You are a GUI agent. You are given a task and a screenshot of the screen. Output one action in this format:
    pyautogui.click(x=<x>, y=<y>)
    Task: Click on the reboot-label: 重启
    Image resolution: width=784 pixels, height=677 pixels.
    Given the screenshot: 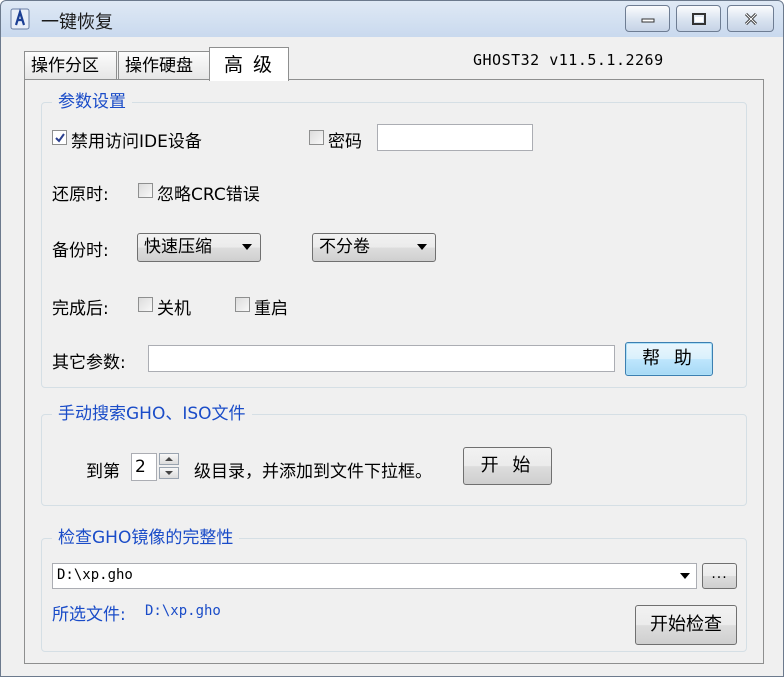 What is the action you would take?
    pyautogui.click(x=271, y=306)
    